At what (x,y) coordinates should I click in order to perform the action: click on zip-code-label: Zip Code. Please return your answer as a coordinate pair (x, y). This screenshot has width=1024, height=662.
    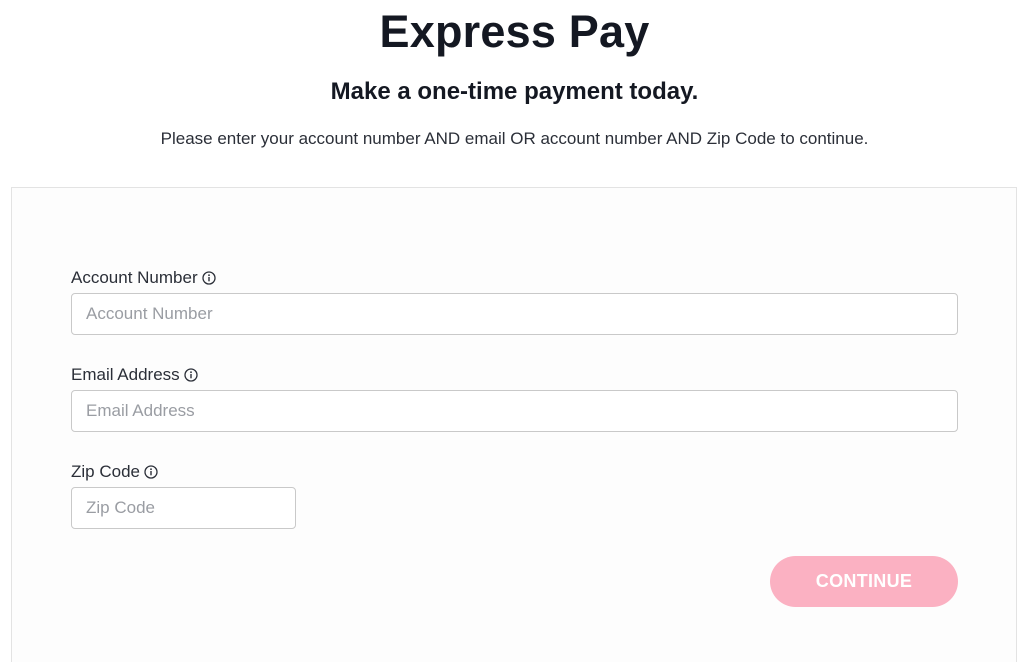
    Looking at the image, I should click on (114, 472).